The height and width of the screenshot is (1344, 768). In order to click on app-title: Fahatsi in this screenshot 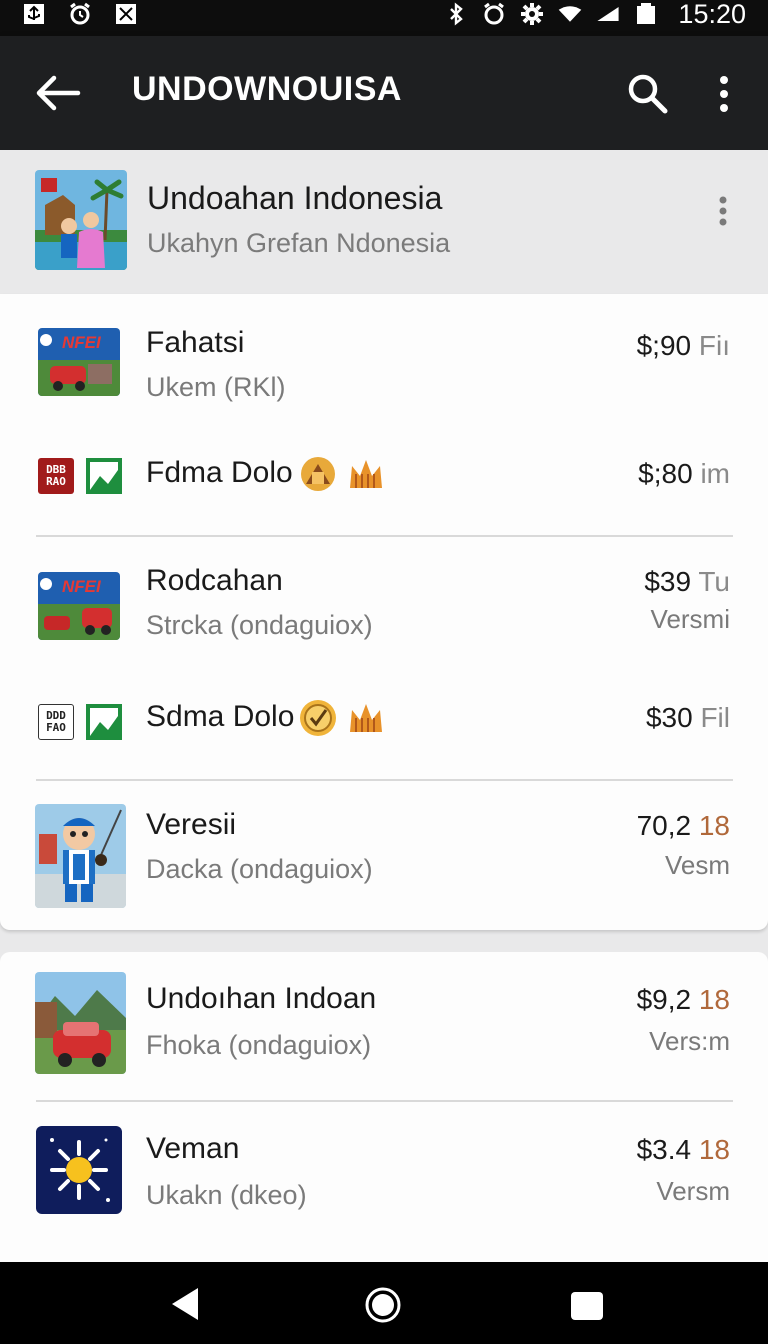, I will do `click(195, 342)`.